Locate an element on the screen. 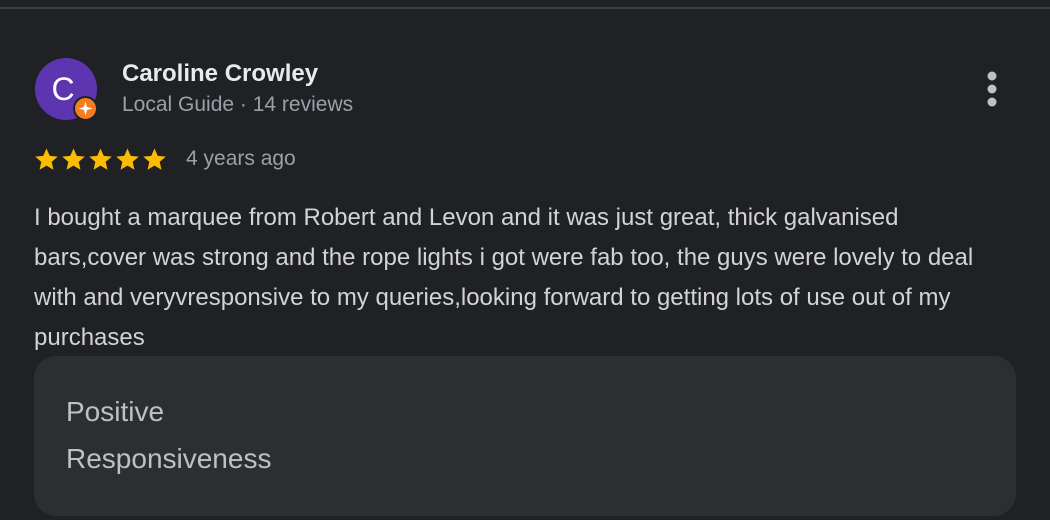  more-options-button is located at coordinates (992, 89).